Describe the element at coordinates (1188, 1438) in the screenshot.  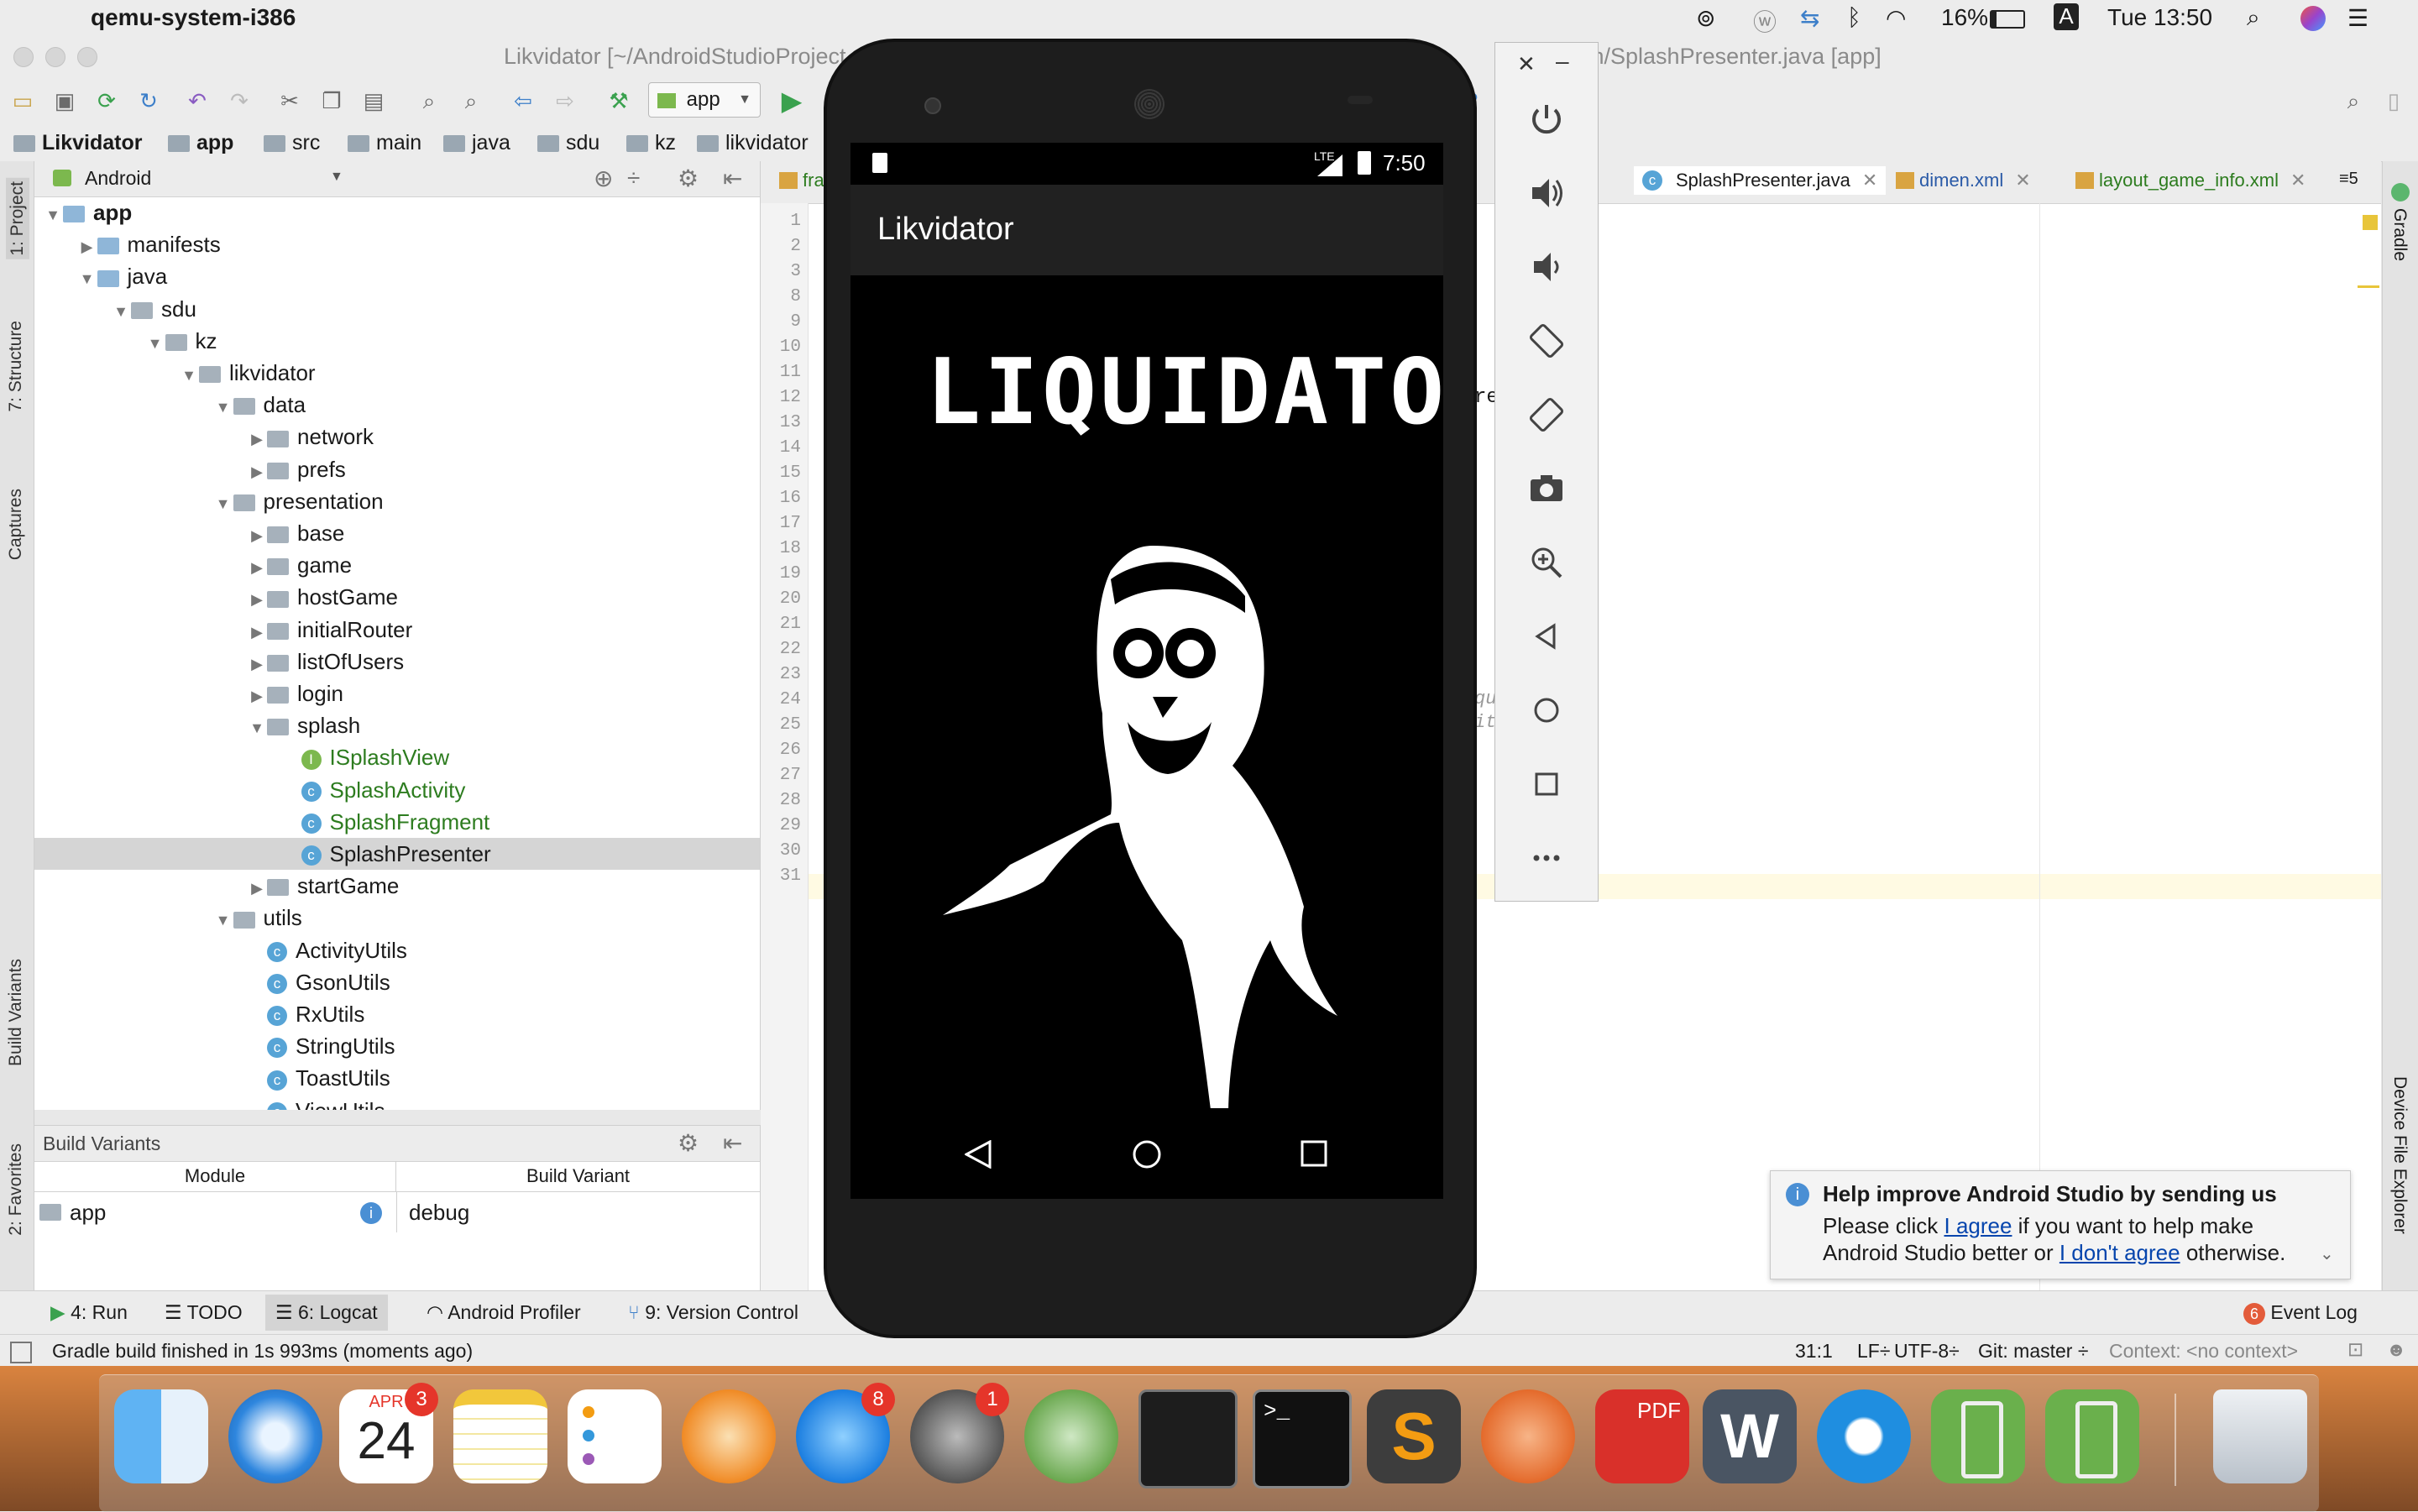
I see `activity-monitor-icon` at that location.